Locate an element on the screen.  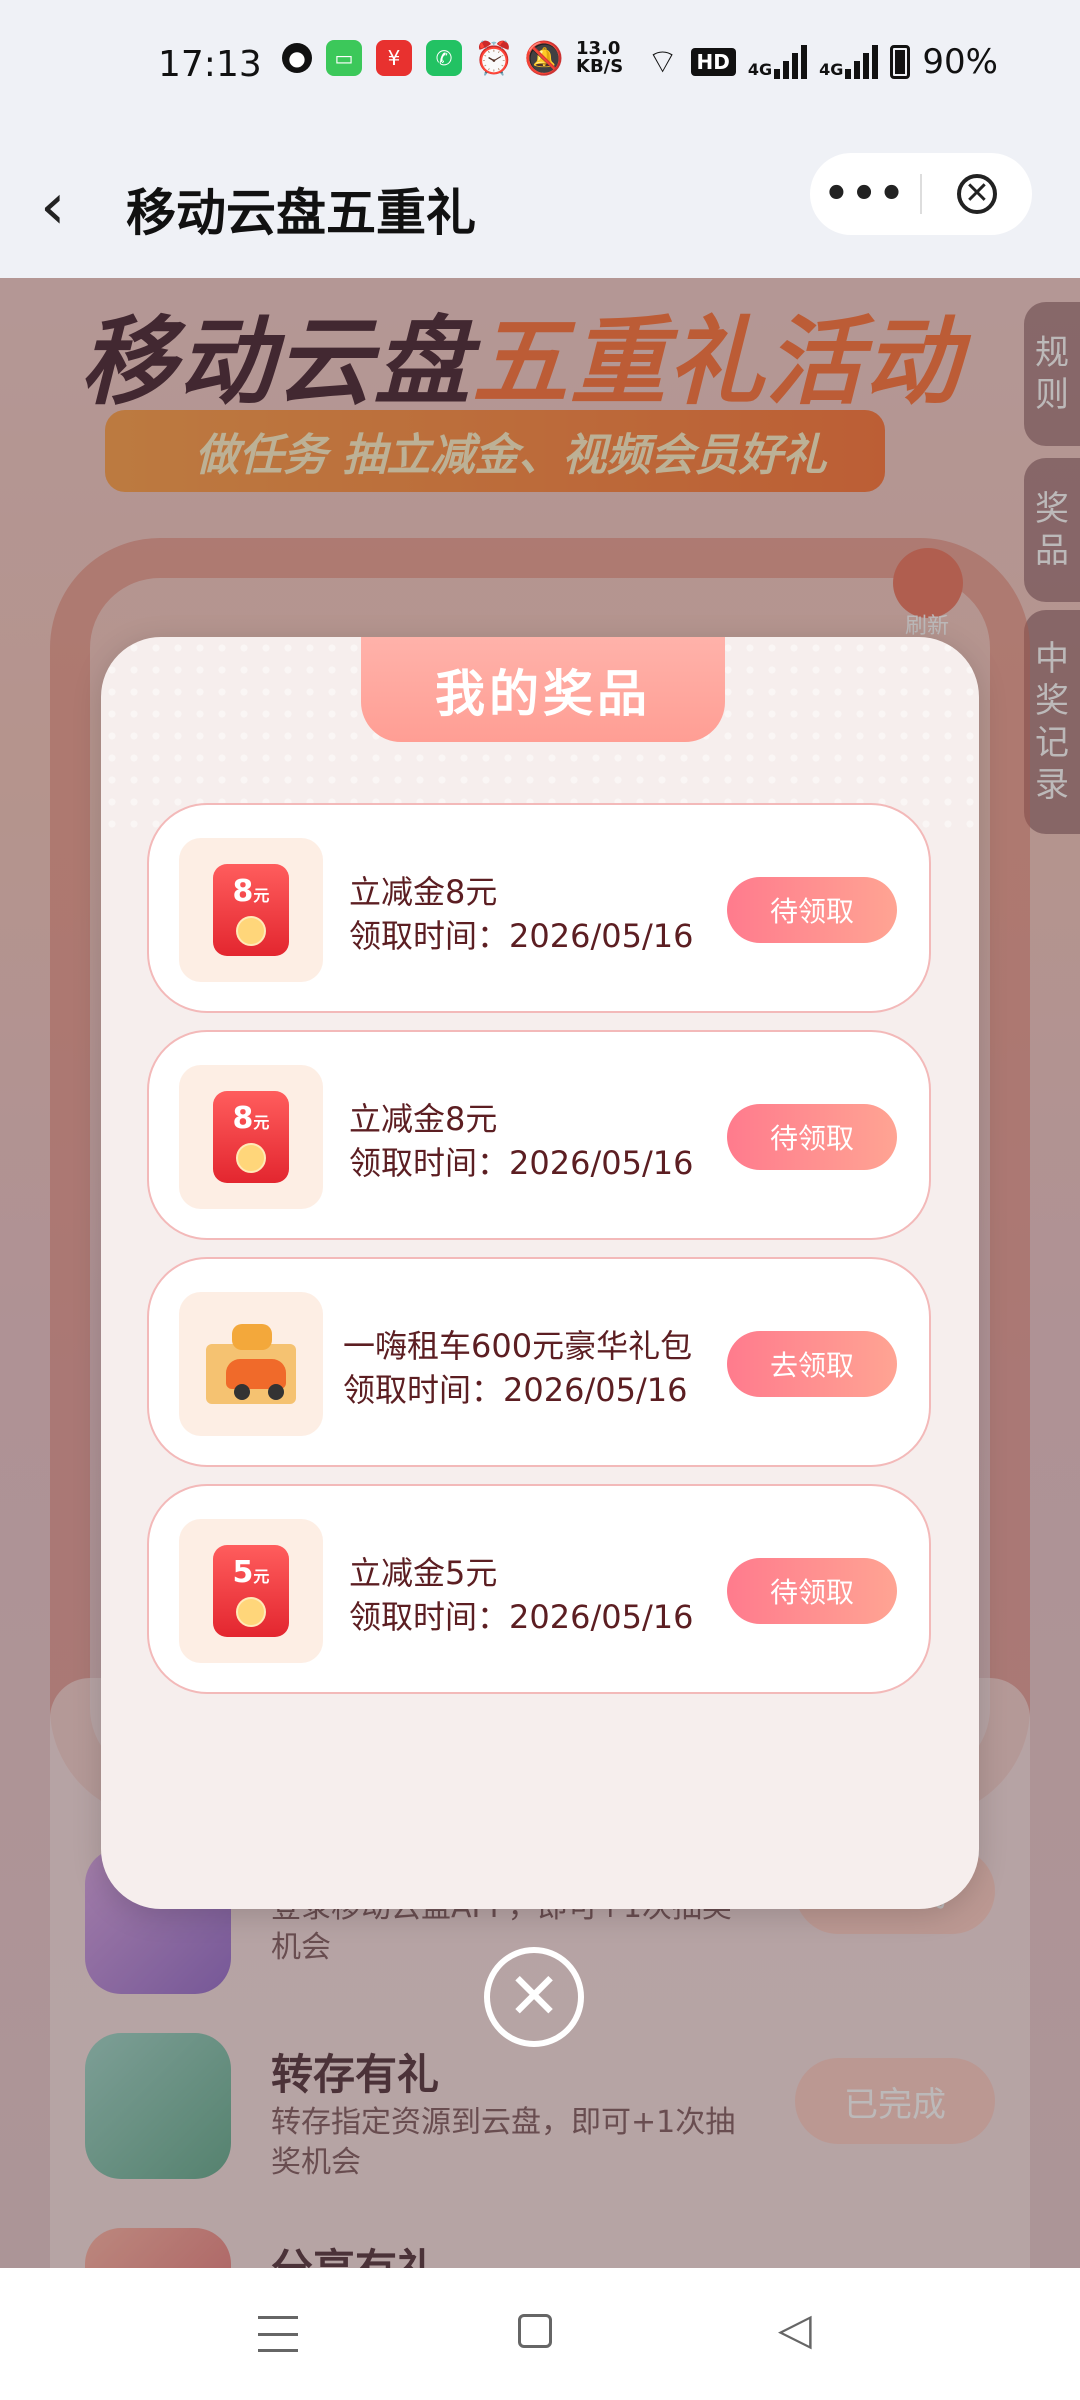
status-time: 17:13 is located at coordinates (210, 64).